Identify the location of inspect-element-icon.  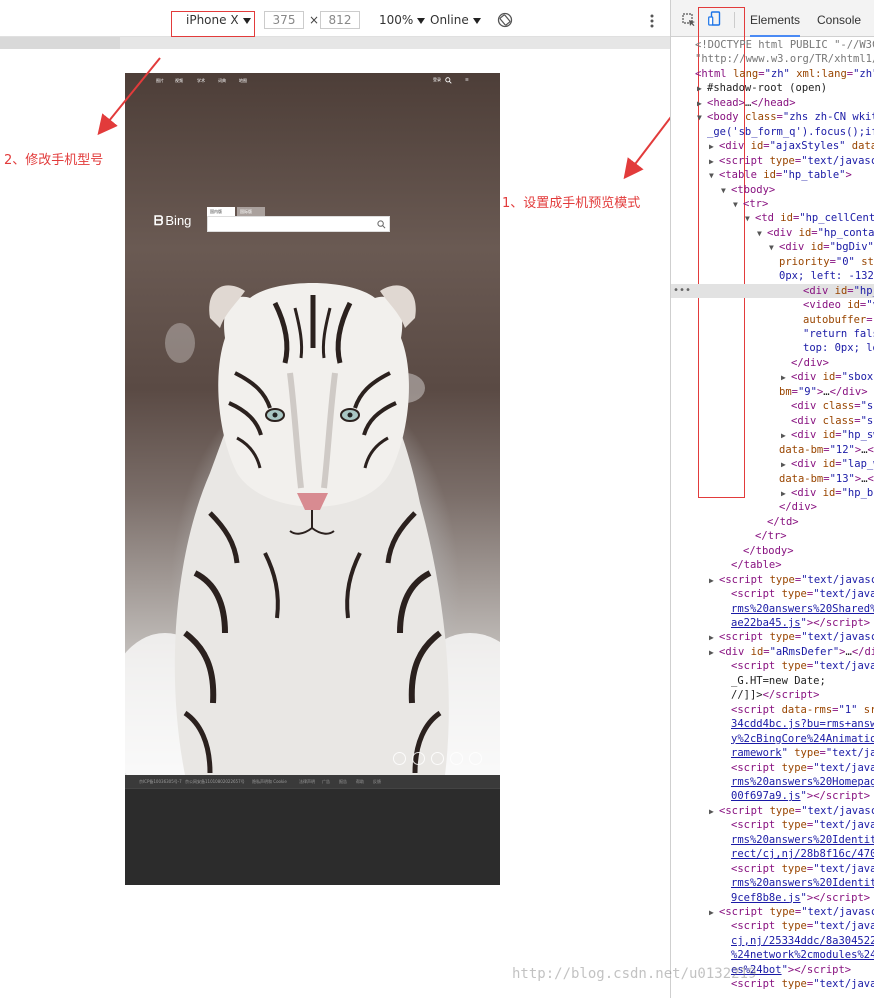
(689, 20).